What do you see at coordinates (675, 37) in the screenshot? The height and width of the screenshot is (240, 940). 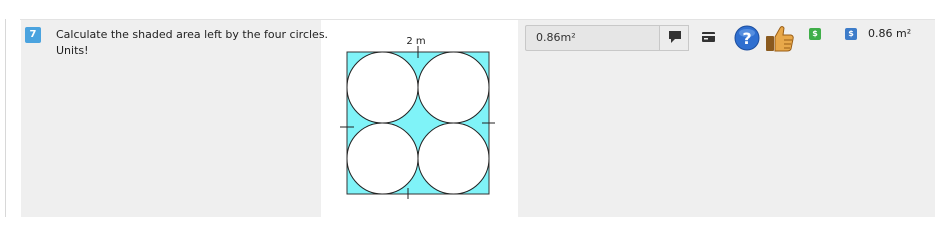 I see `comment-icon` at bounding box center [675, 37].